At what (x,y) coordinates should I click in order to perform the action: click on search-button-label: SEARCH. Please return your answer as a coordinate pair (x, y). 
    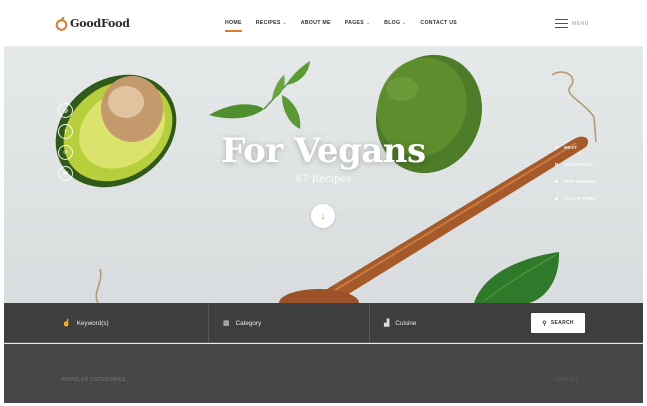
    Looking at the image, I should click on (562, 323).